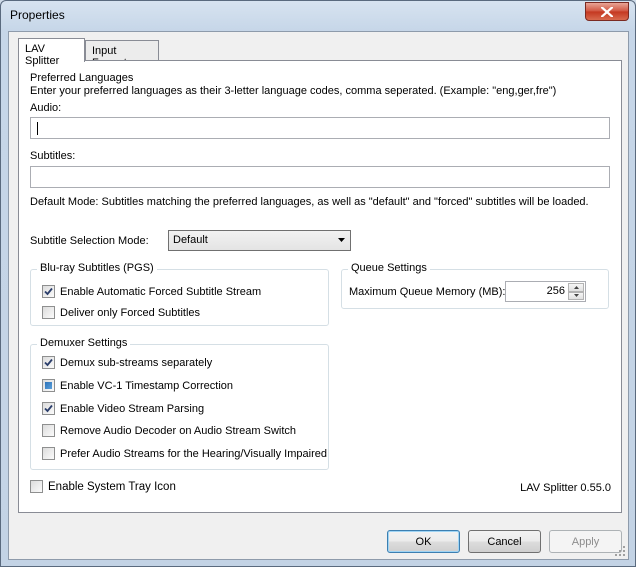  I want to click on enable-auto-forced-subtitle-checkbox: Enable Automatic Forced Subtitle Stream, so click(151, 291).